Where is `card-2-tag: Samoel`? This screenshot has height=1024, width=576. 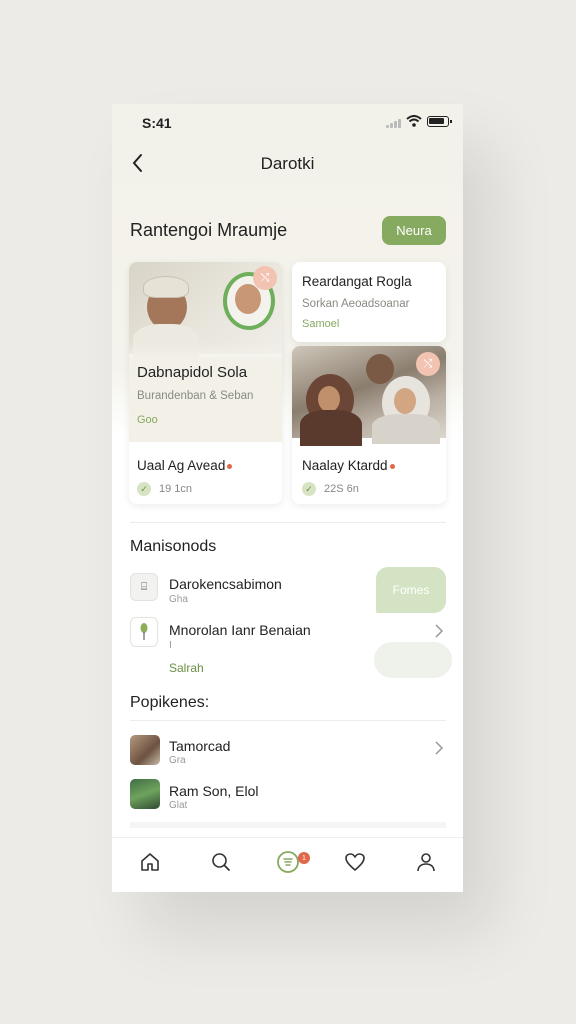
card-2-tag: Samoel is located at coordinates (321, 324).